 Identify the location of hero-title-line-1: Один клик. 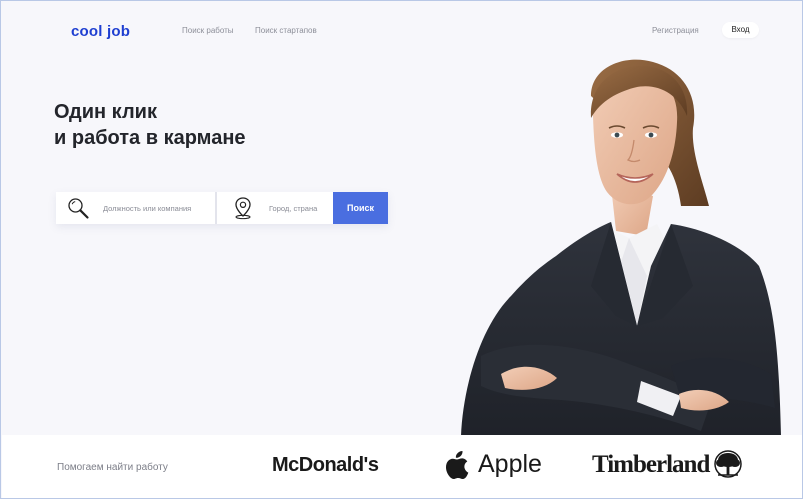
(105, 112).